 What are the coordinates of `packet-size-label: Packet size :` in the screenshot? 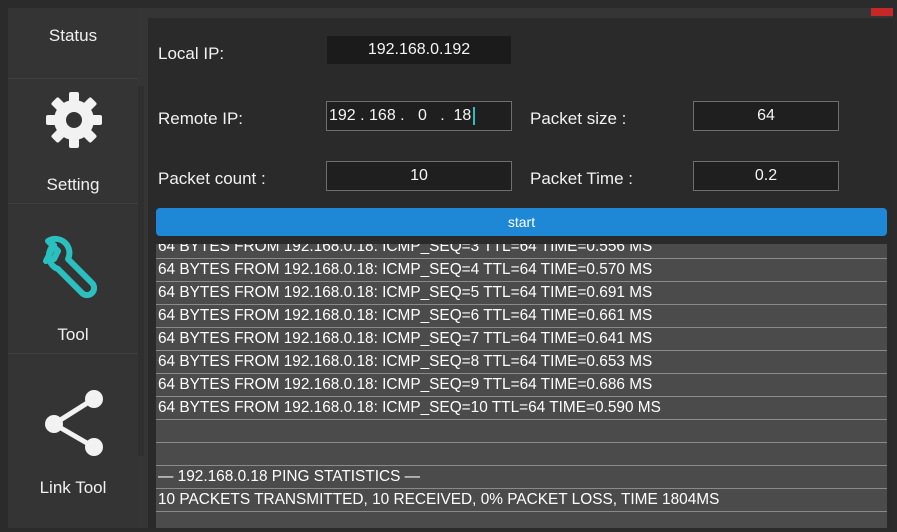 It's located at (578, 118).